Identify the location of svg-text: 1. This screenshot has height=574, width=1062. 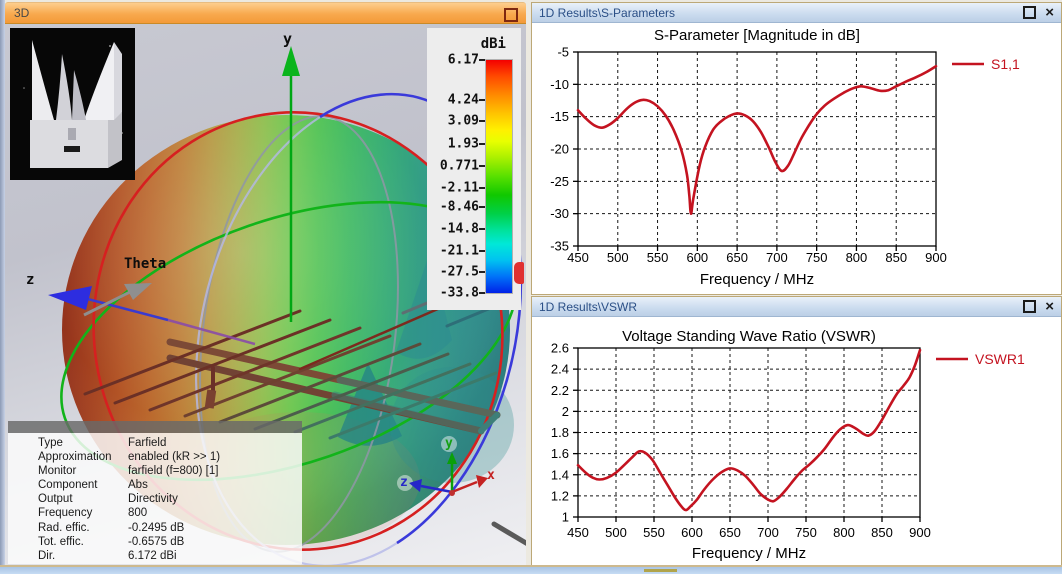
(565, 517).